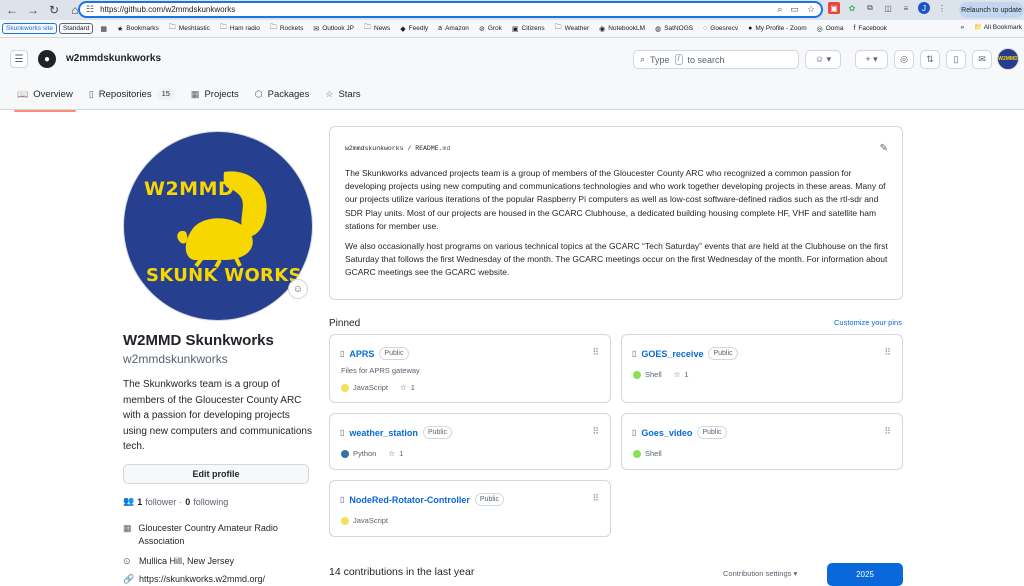 The width and height of the screenshot is (1024, 586). What do you see at coordinates (215, 94) in the screenshot?
I see `tab-projects: ▦ Projects` at bounding box center [215, 94].